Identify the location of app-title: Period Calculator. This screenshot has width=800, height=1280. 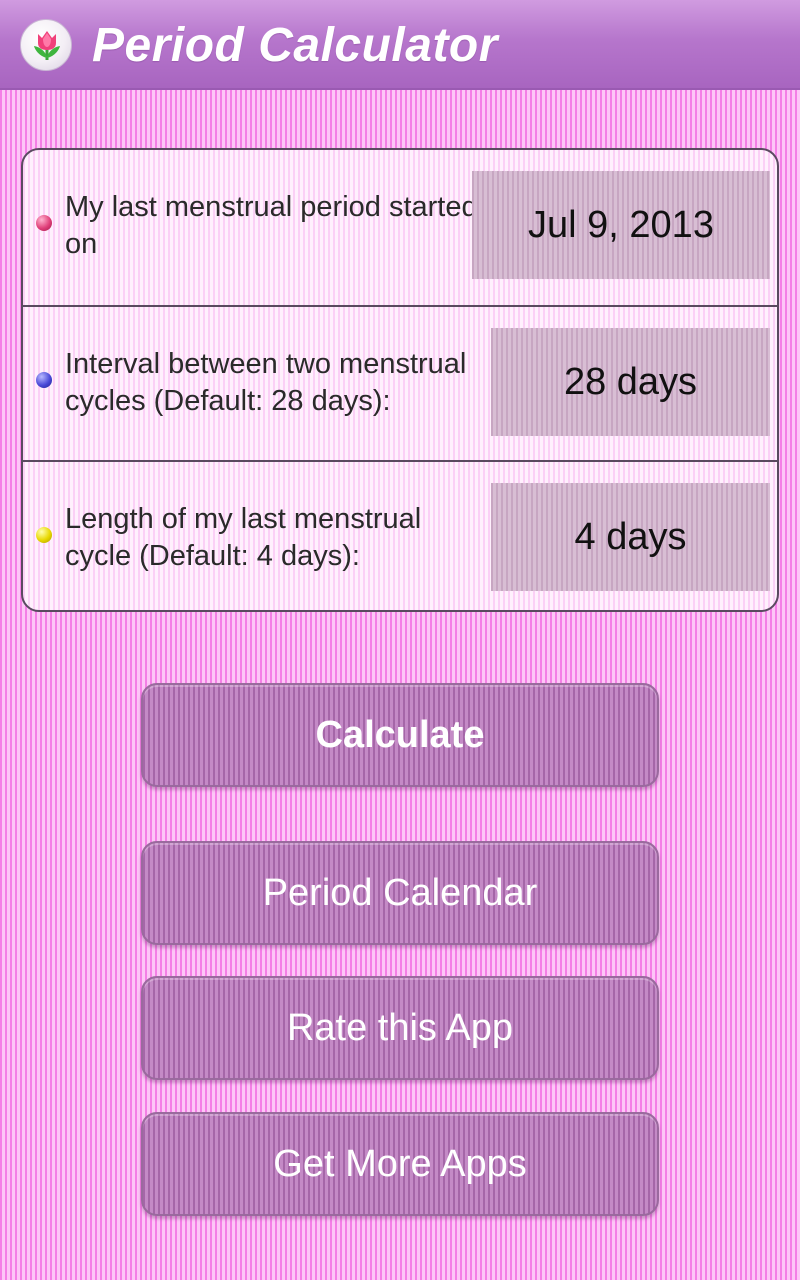
(295, 45).